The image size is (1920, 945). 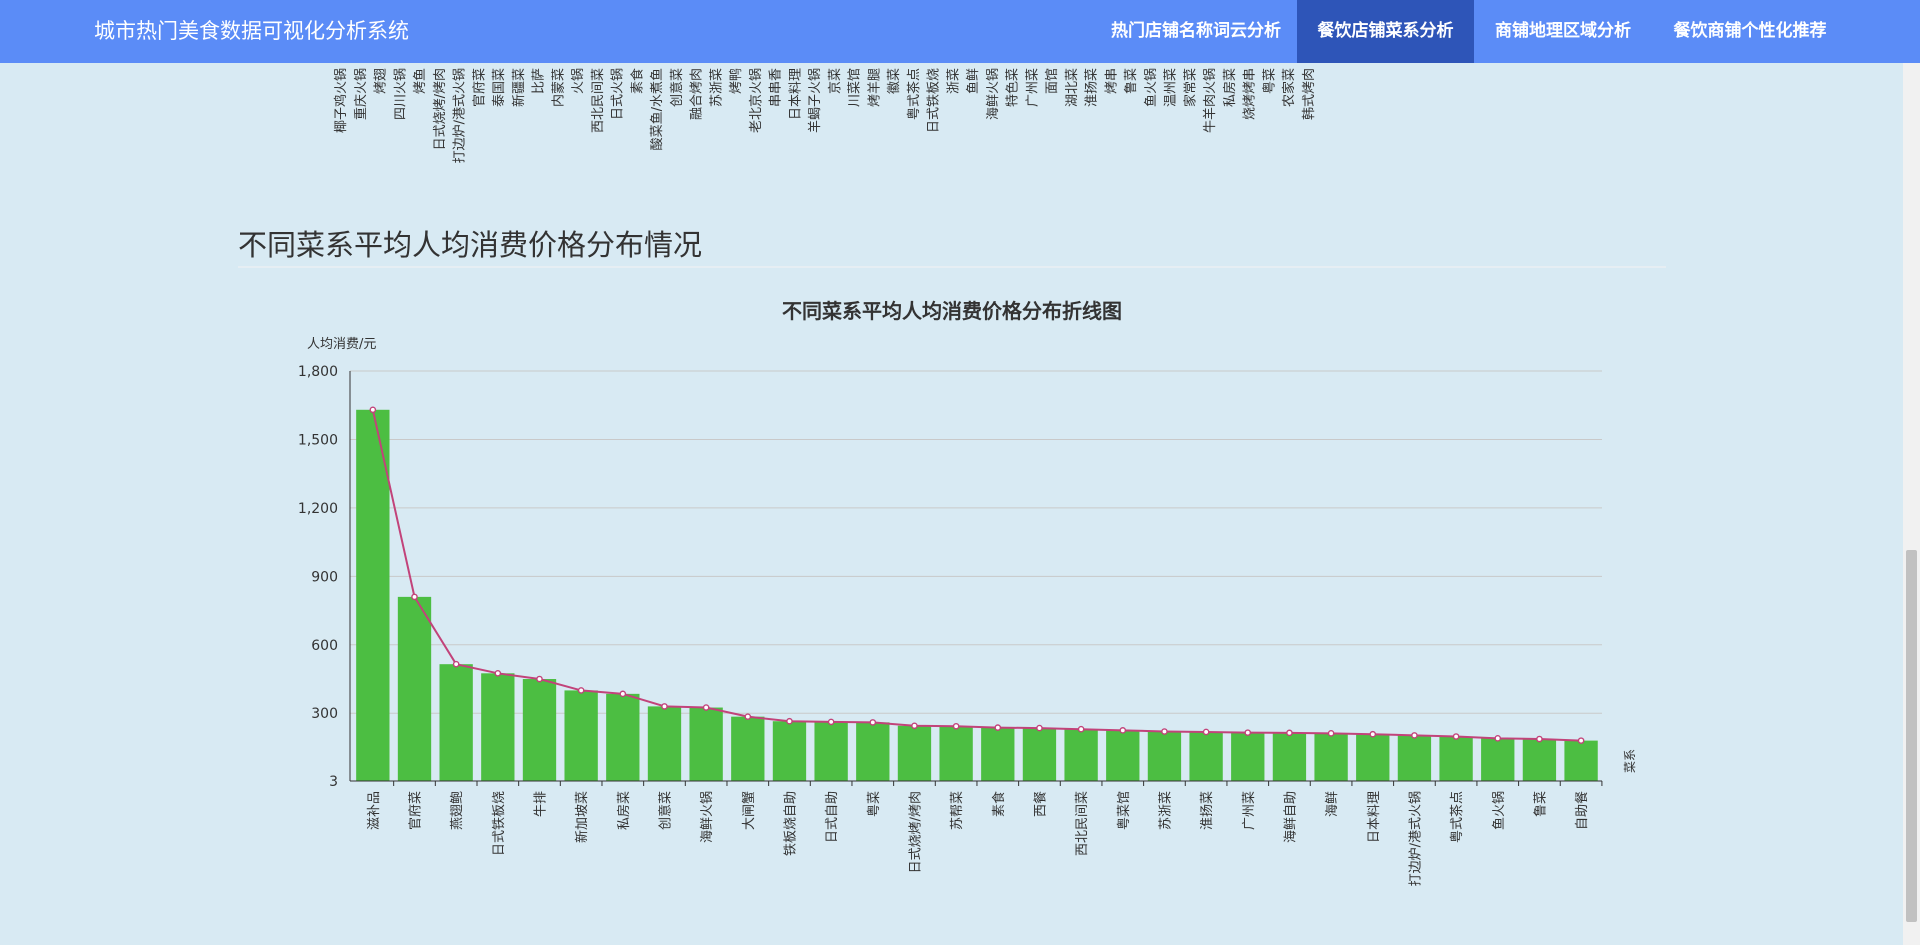 I want to click on x-tick-label: 滋补品, so click(x=374, y=810).